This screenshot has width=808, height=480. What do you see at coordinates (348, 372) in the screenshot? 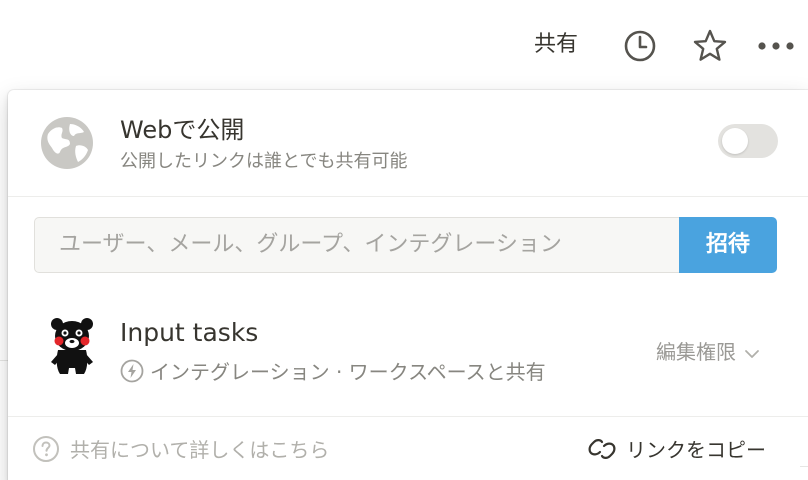
I see `member-subtitle-text: インテグレーション · ワークスペースと共有` at bounding box center [348, 372].